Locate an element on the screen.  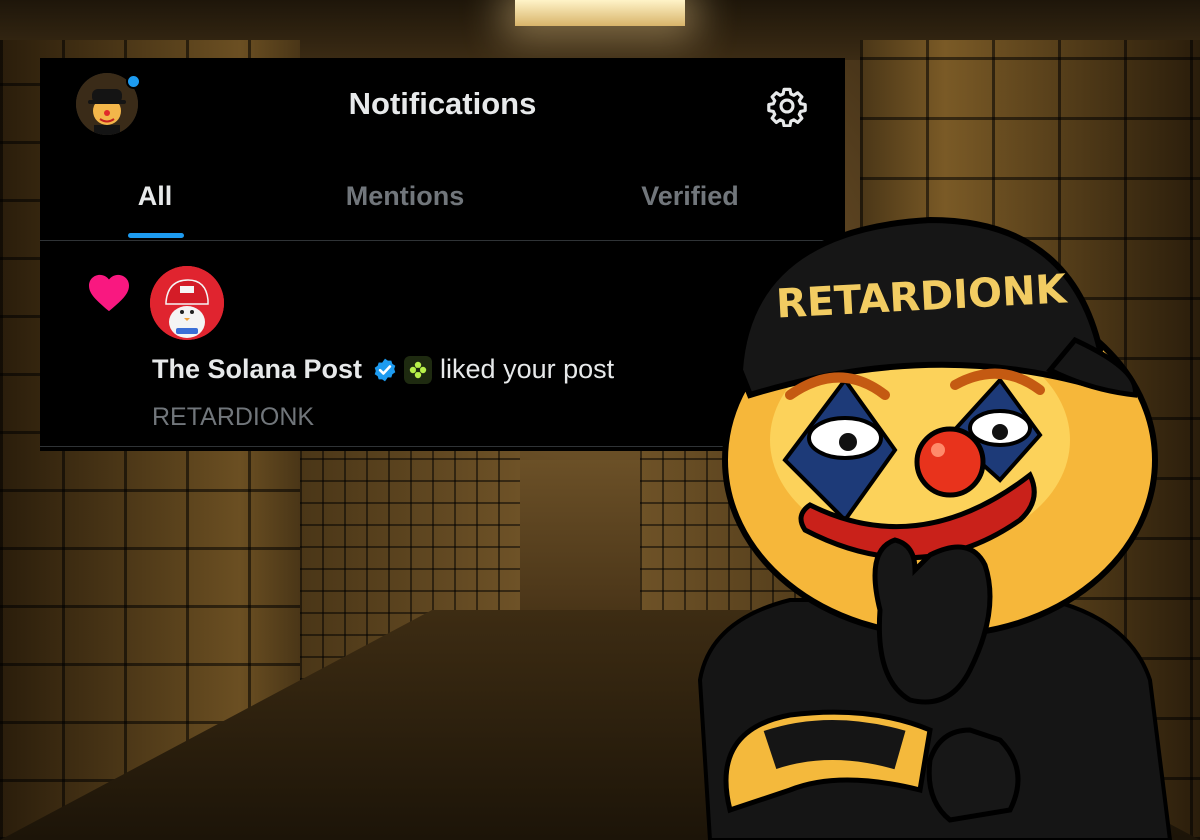
notification-action: liked your post is located at coordinates (527, 369).